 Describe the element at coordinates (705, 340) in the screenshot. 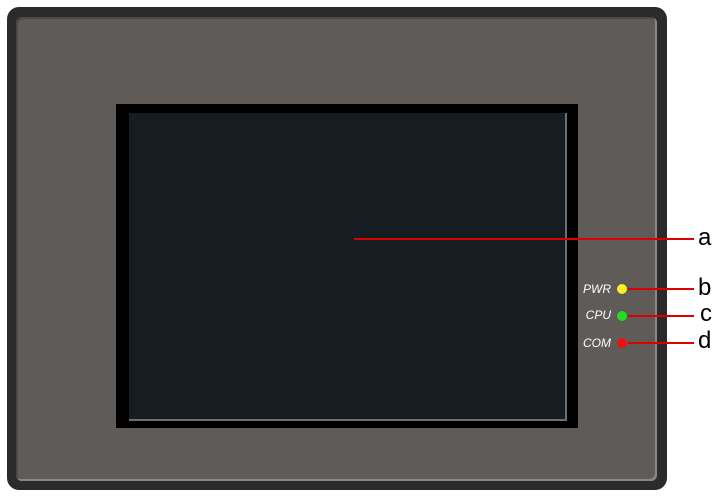

I see `callout-d: d` at that location.